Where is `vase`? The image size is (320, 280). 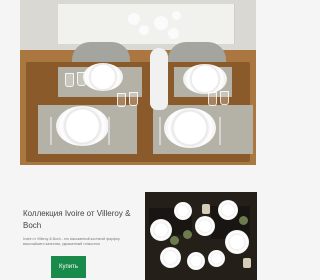
vase is located at coordinates (159, 79).